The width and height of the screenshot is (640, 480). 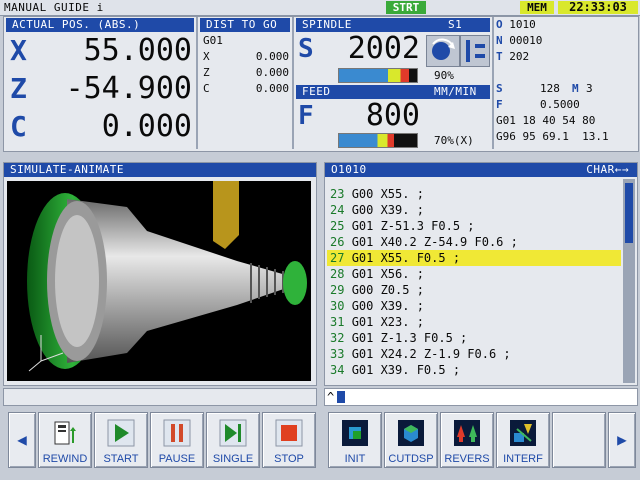 I want to click on program-scrollbar, so click(x=629, y=281).